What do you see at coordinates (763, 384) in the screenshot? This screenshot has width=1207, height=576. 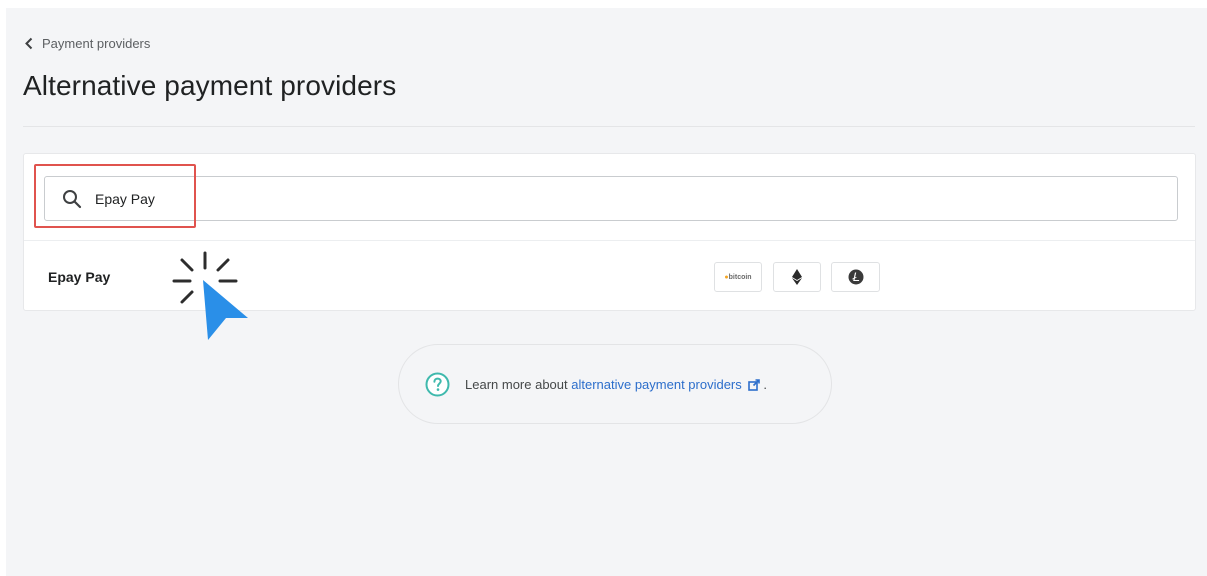 I see `help-suffix: .` at bounding box center [763, 384].